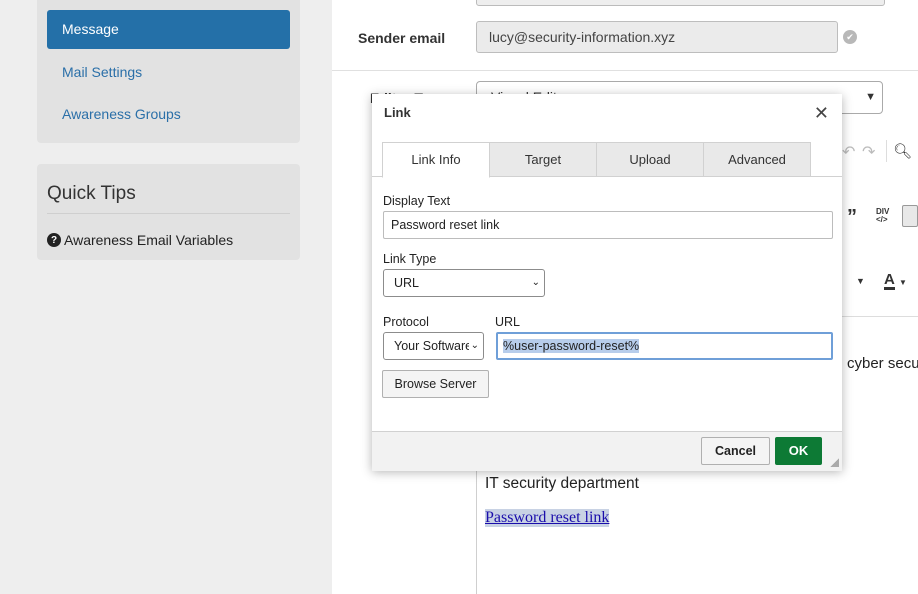 This screenshot has height=594, width=918. I want to click on blockquote-icon: ”, so click(852, 217).